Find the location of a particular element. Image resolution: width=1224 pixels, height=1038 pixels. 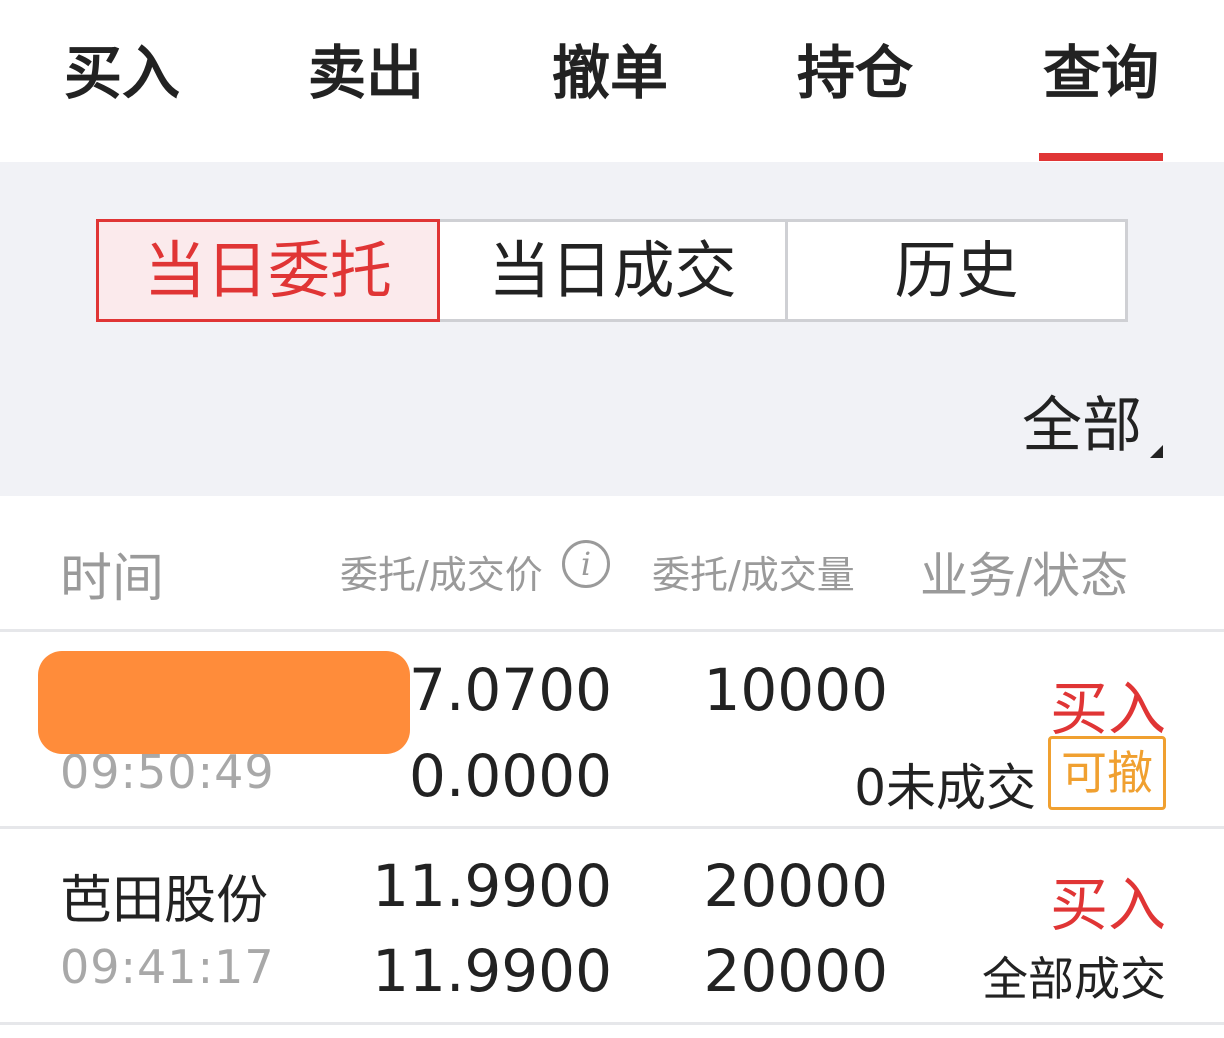

tab-sell: 卖出 is located at coordinates (366, 73).